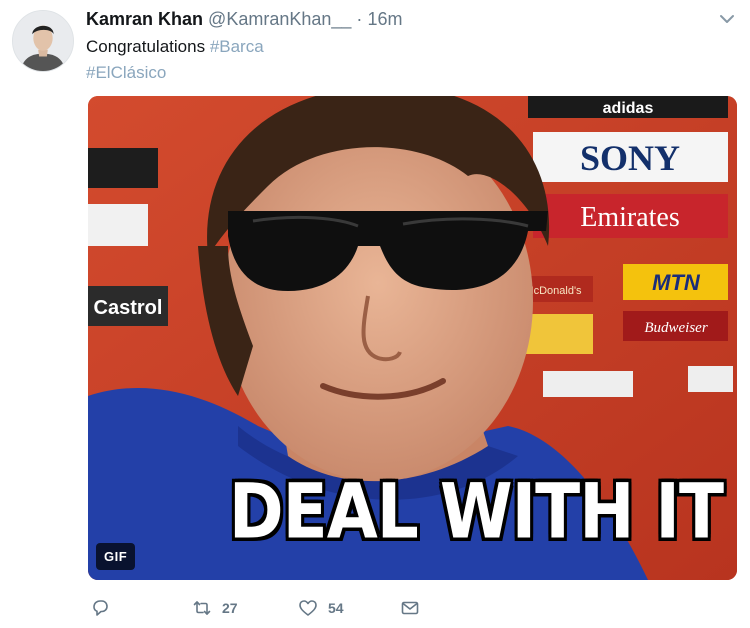 The image size is (750, 628). I want to click on like-button: 54, so click(321, 608).